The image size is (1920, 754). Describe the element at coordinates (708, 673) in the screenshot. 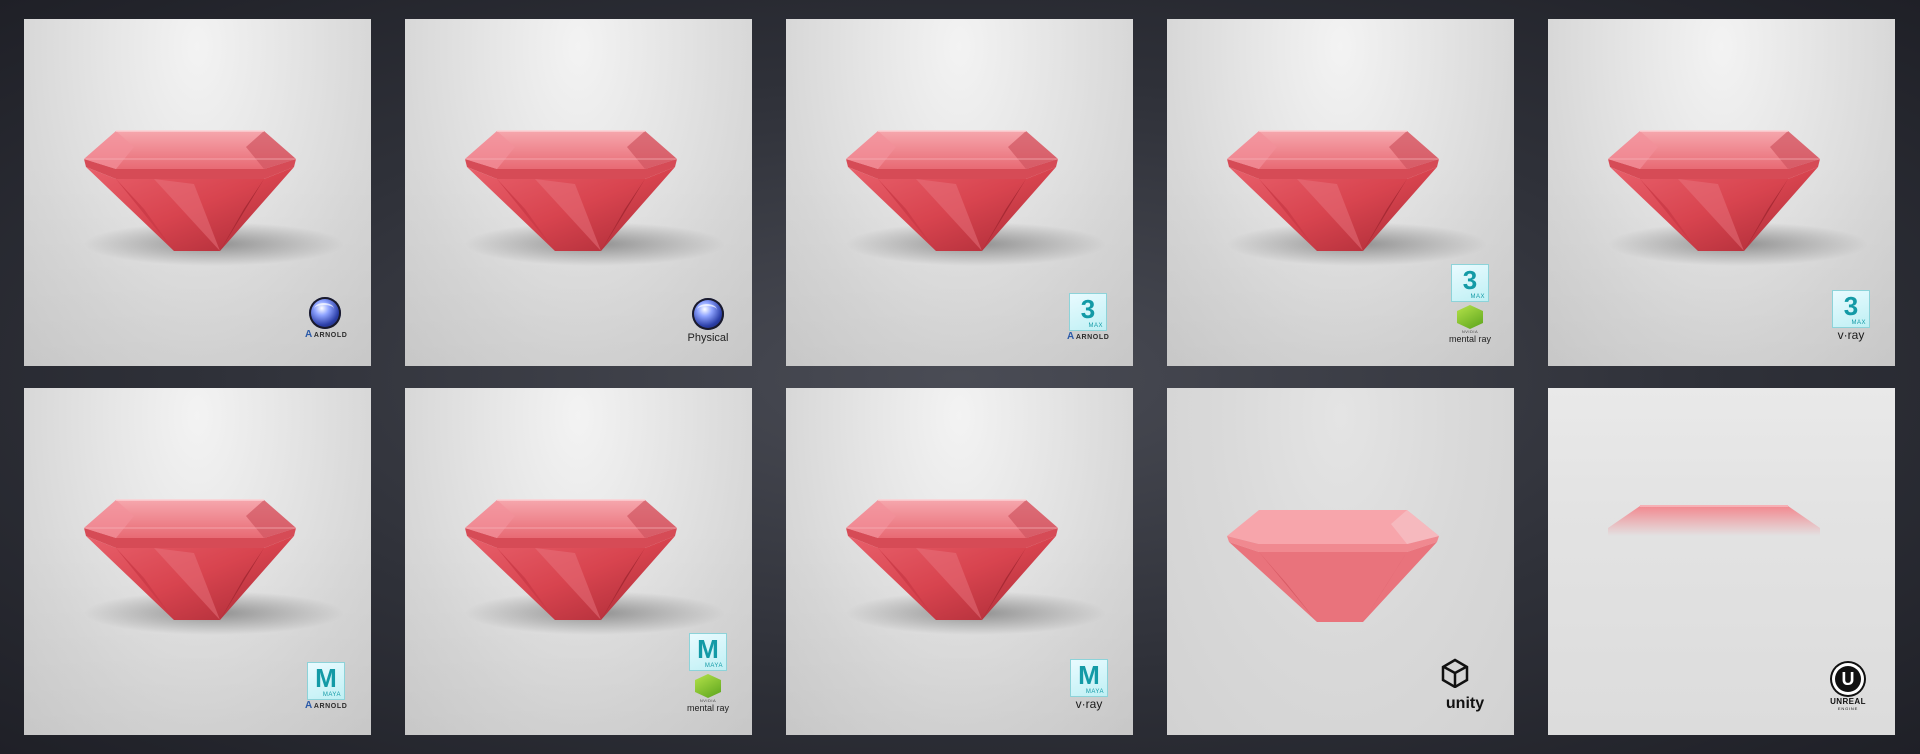

I see `renderer-logo: M MAYA NVIDIA mental ray` at that location.